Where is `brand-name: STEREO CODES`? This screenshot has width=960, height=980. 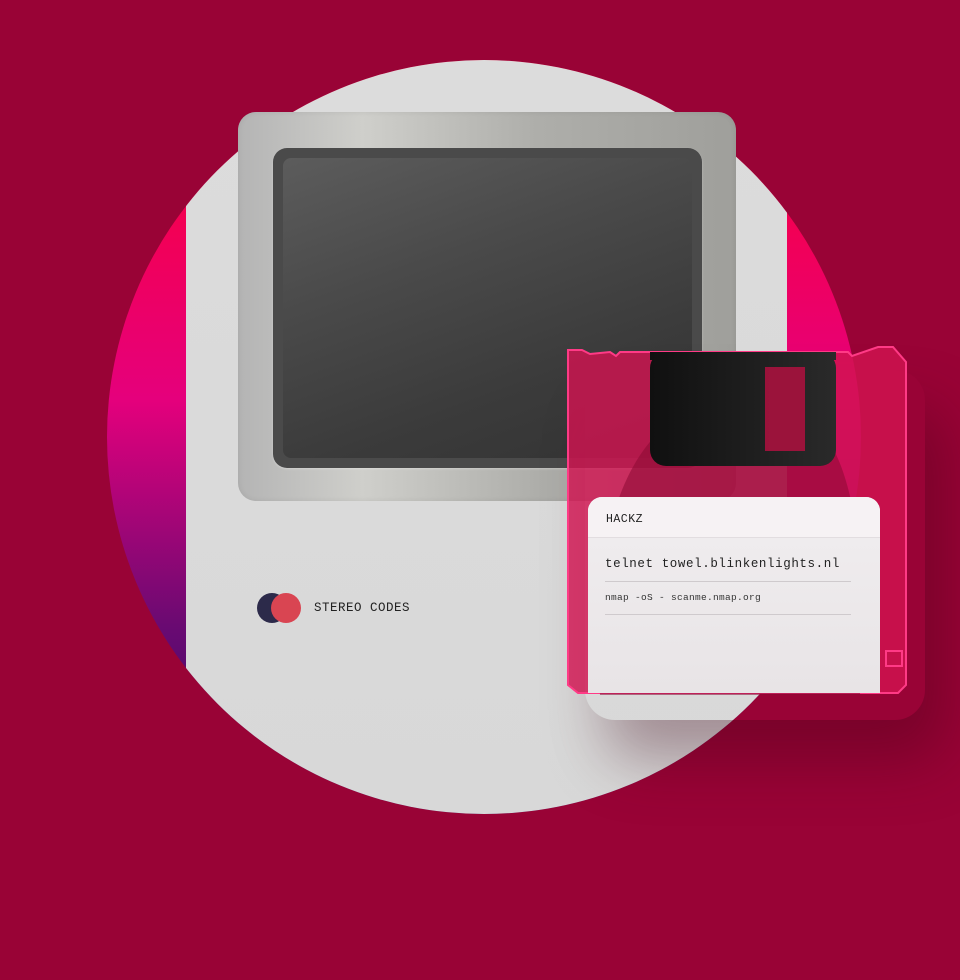 brand-name: STEREO CODES is located at coordinates (362, 608).